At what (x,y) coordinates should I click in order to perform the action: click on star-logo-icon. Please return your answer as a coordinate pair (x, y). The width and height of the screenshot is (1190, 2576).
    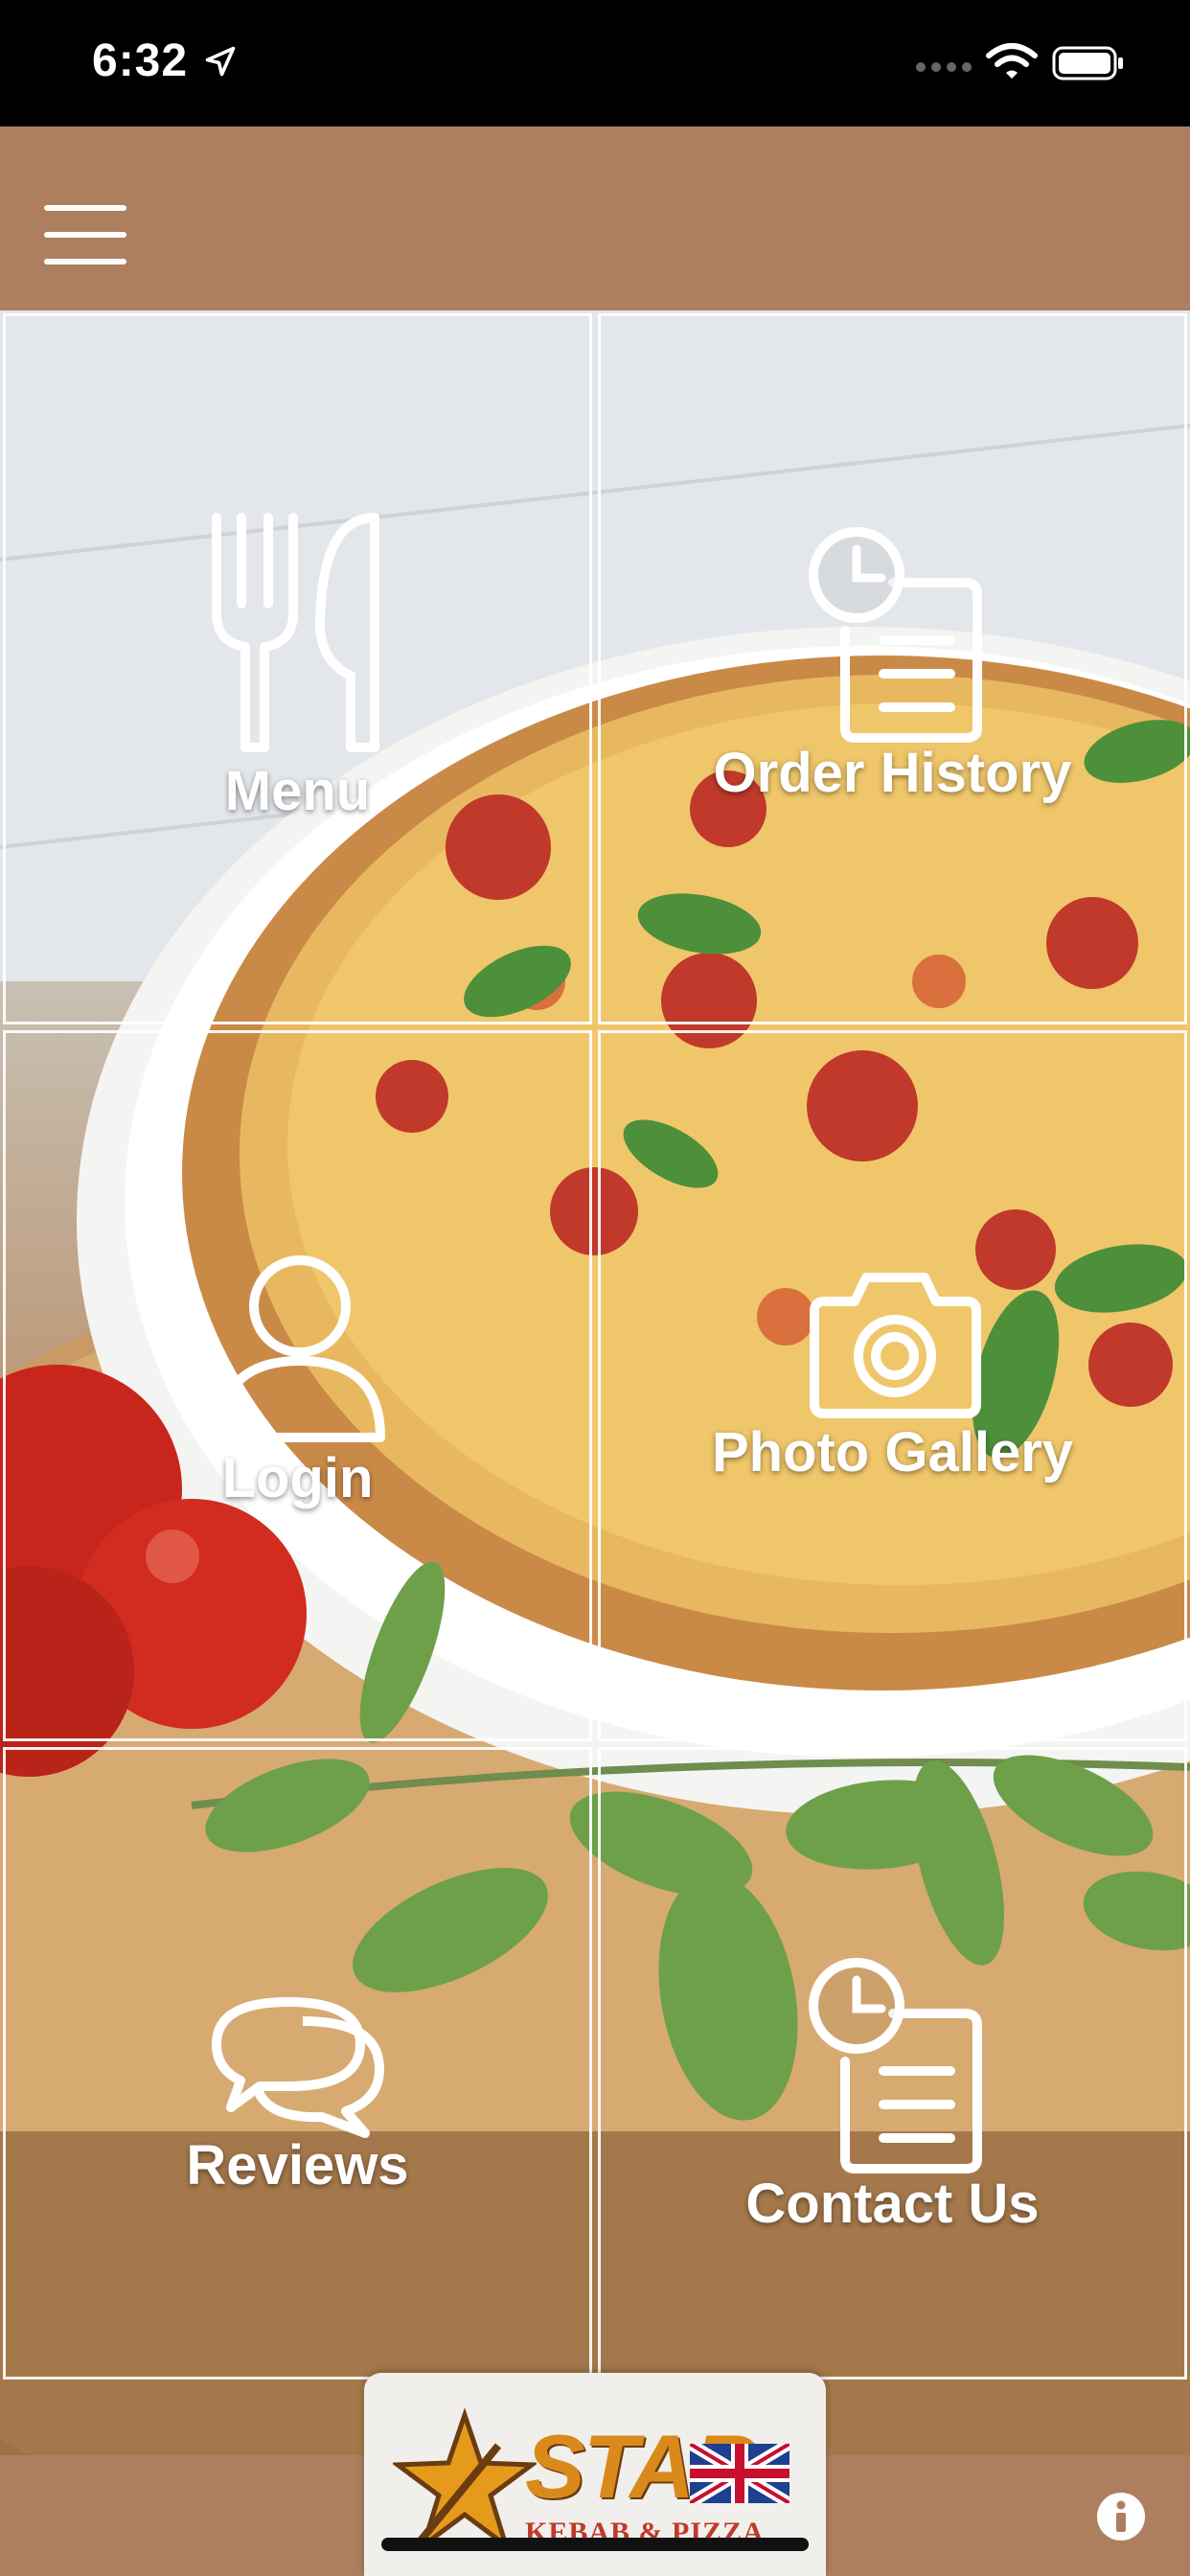
    Looking at the image, I should click on (465, 2479).